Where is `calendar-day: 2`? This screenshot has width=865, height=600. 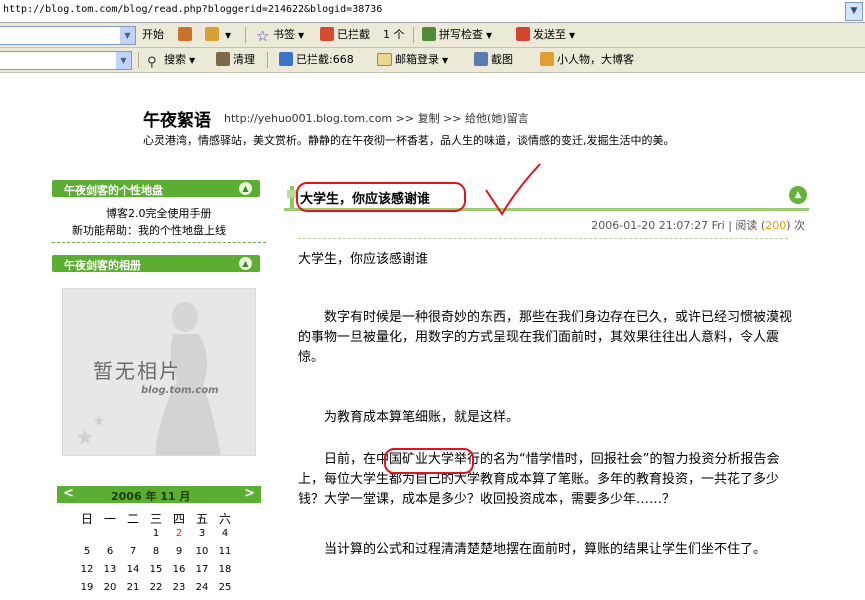 calendar-day: 2 is located at coordinates (179, 533).